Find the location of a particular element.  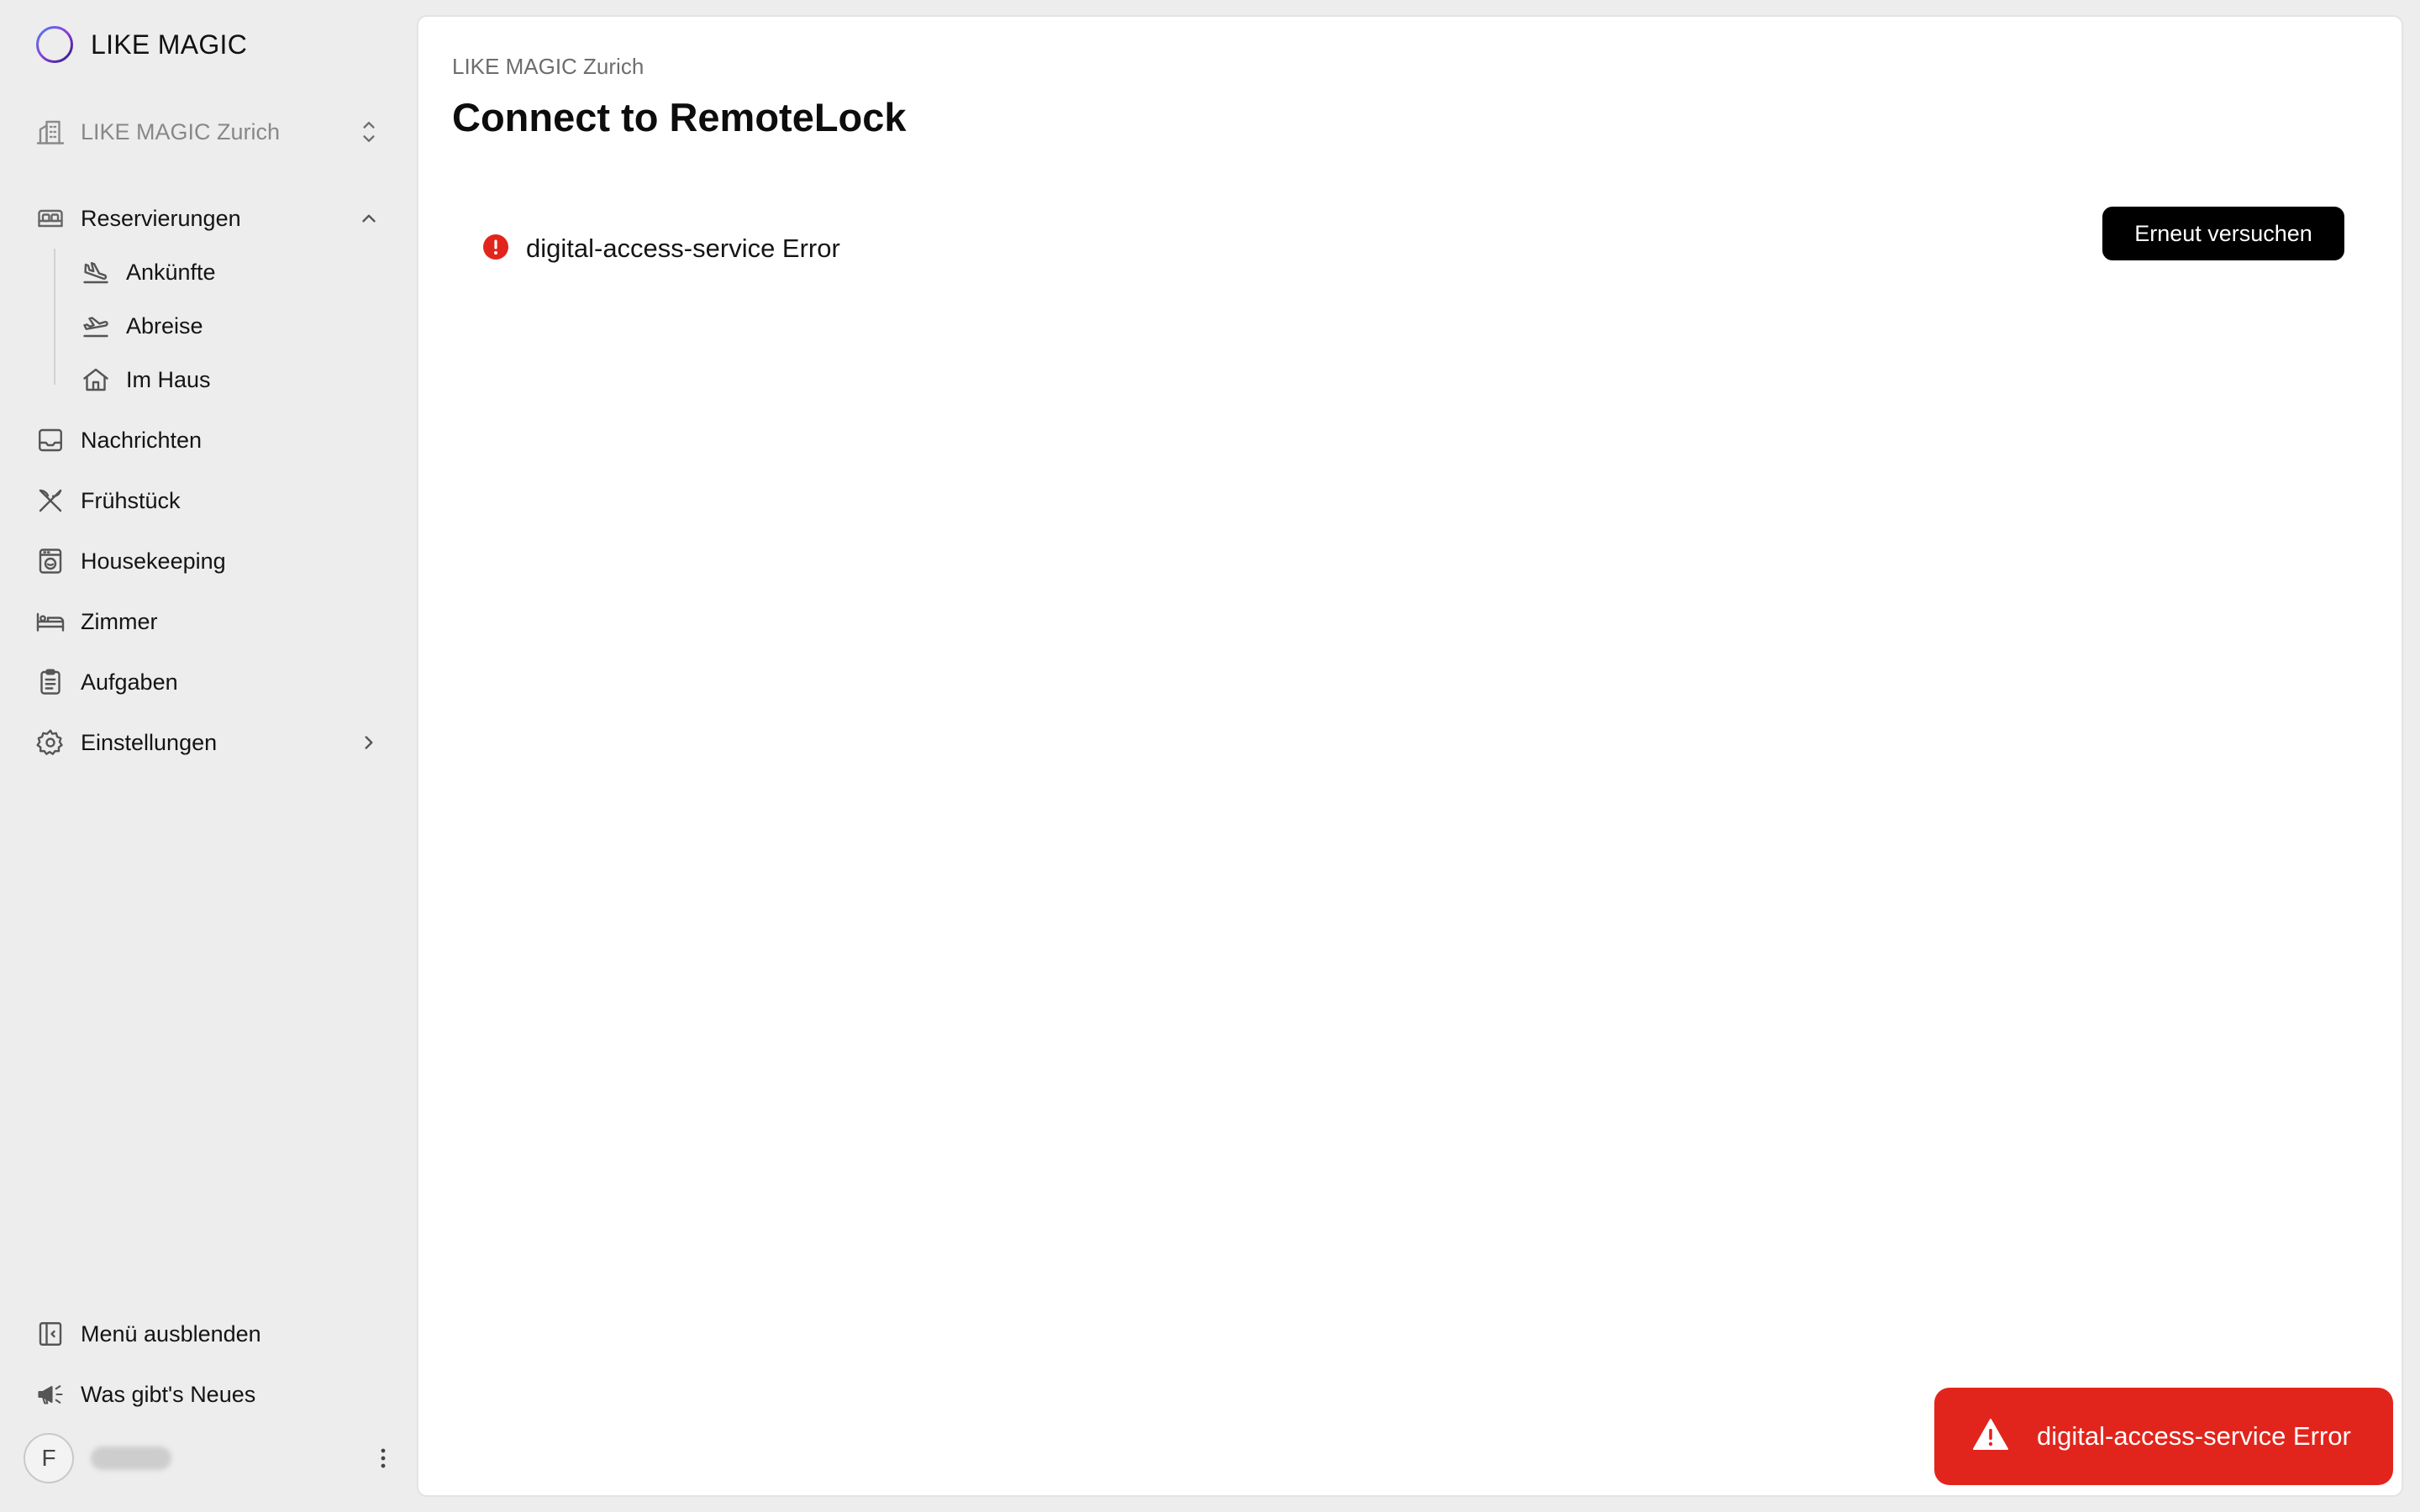

home-icon is located at coordinates (96, 380).